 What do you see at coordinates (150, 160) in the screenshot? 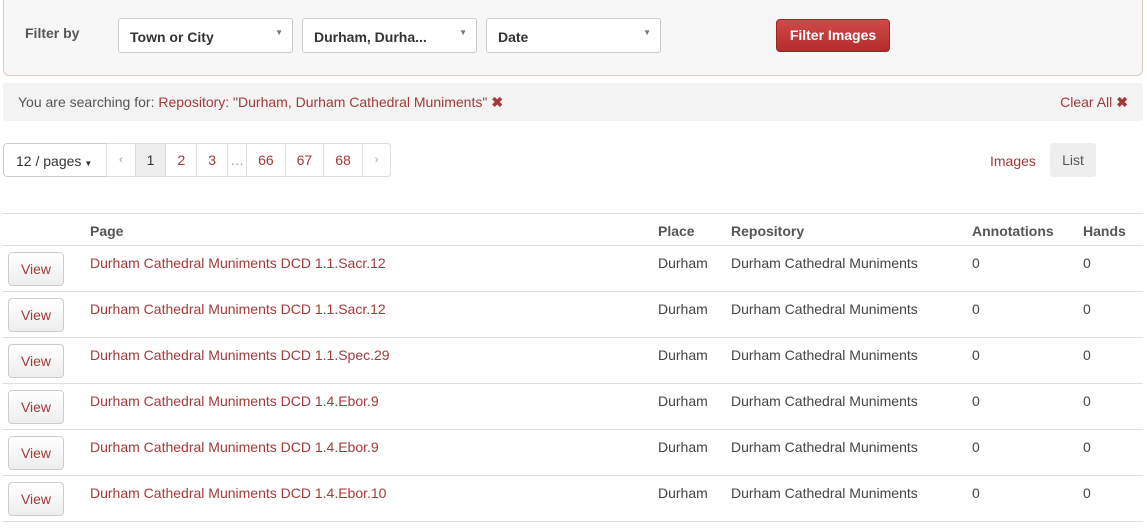
I see `pagination-page-1: 1` at bounding box center [150, 160].